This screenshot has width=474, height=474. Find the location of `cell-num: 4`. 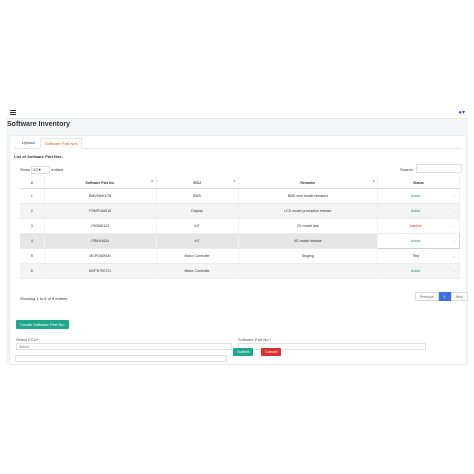

cell-num: 4 is located at coordinates (32, 241).